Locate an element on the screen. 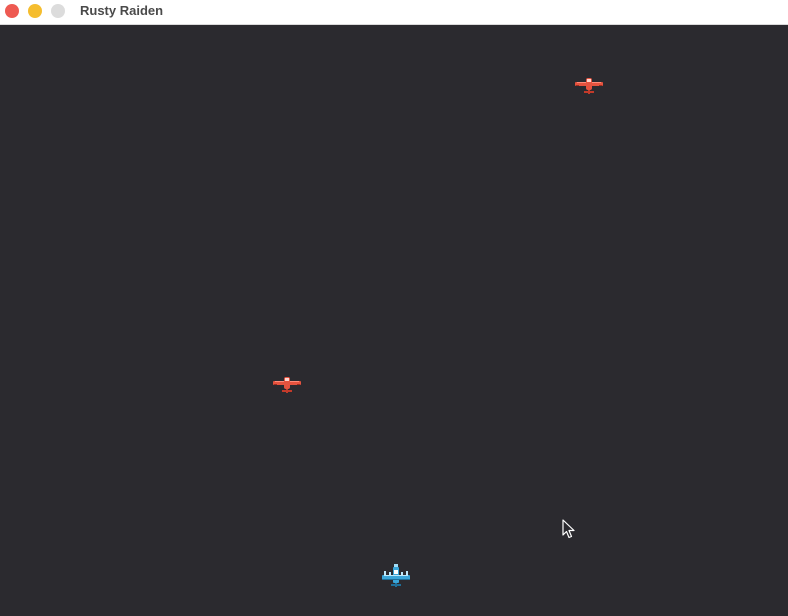  player-fighter-icon is located at coordinates (396, 576).